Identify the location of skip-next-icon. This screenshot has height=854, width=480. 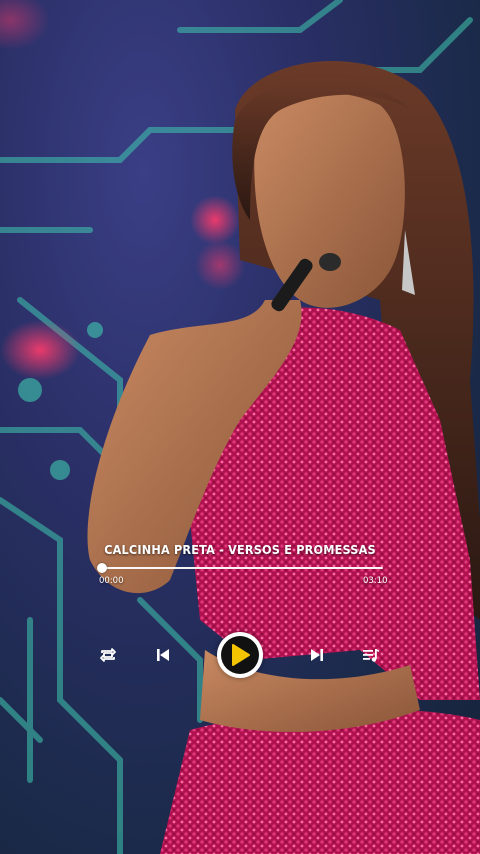
(317, 655).